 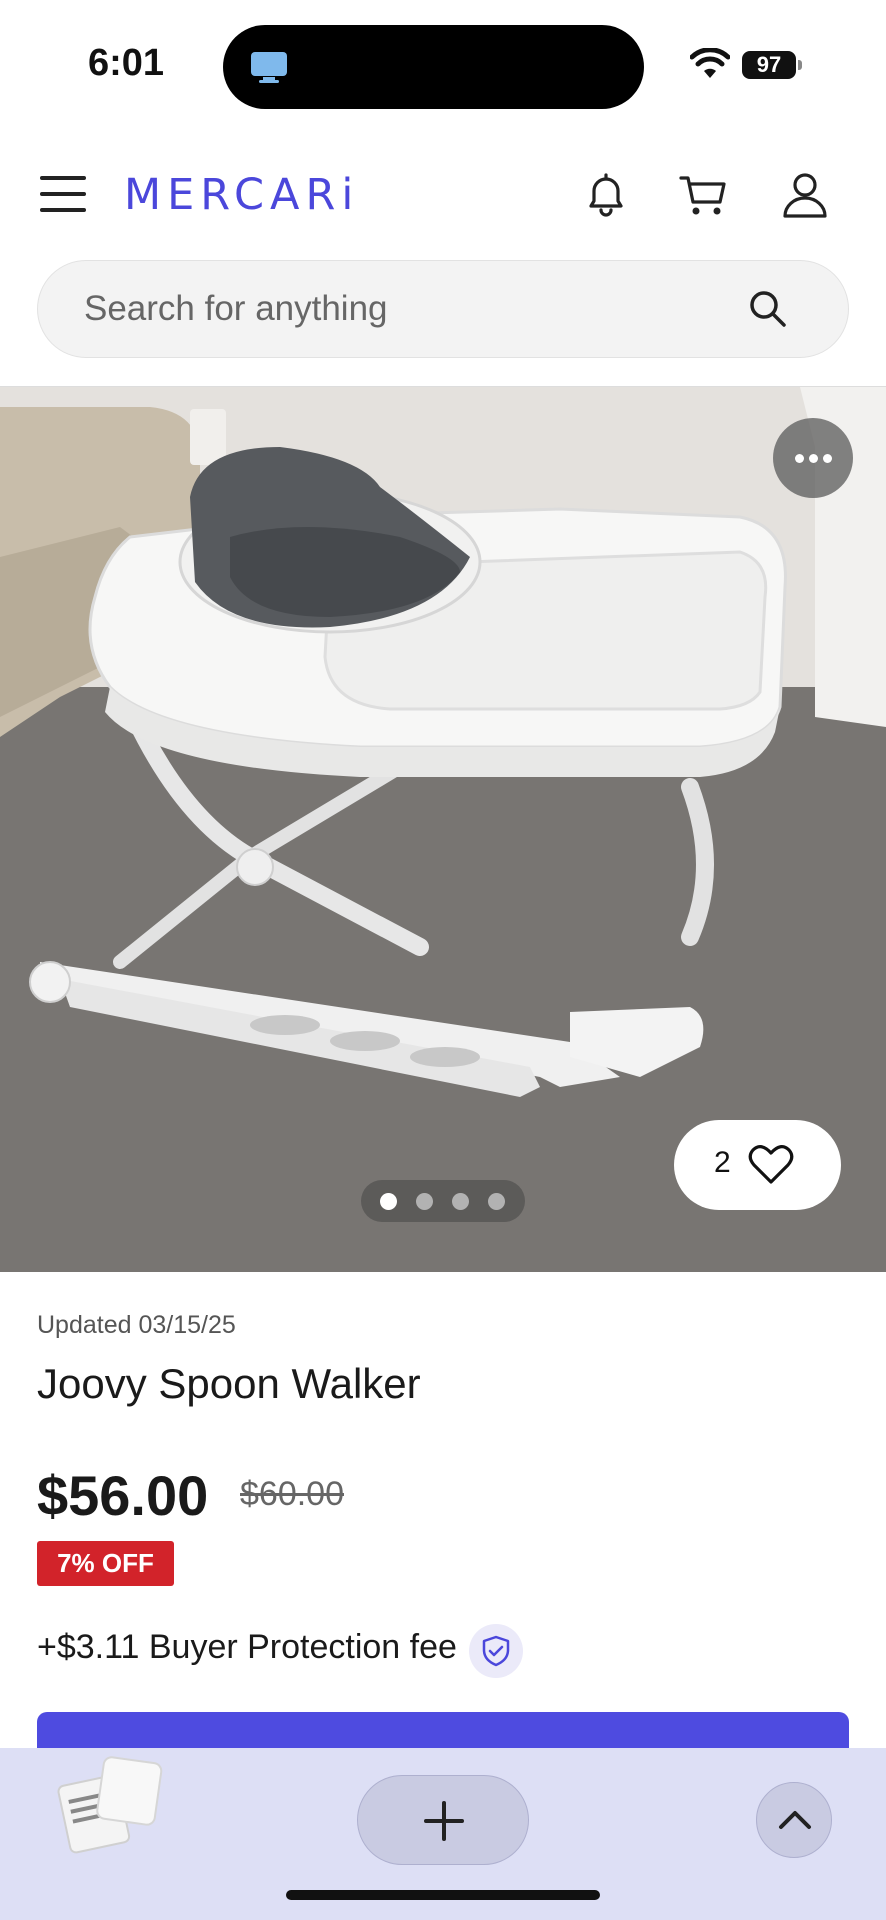 I want to click on mercari-logo: MERCARi, so click(x=241, y=195).